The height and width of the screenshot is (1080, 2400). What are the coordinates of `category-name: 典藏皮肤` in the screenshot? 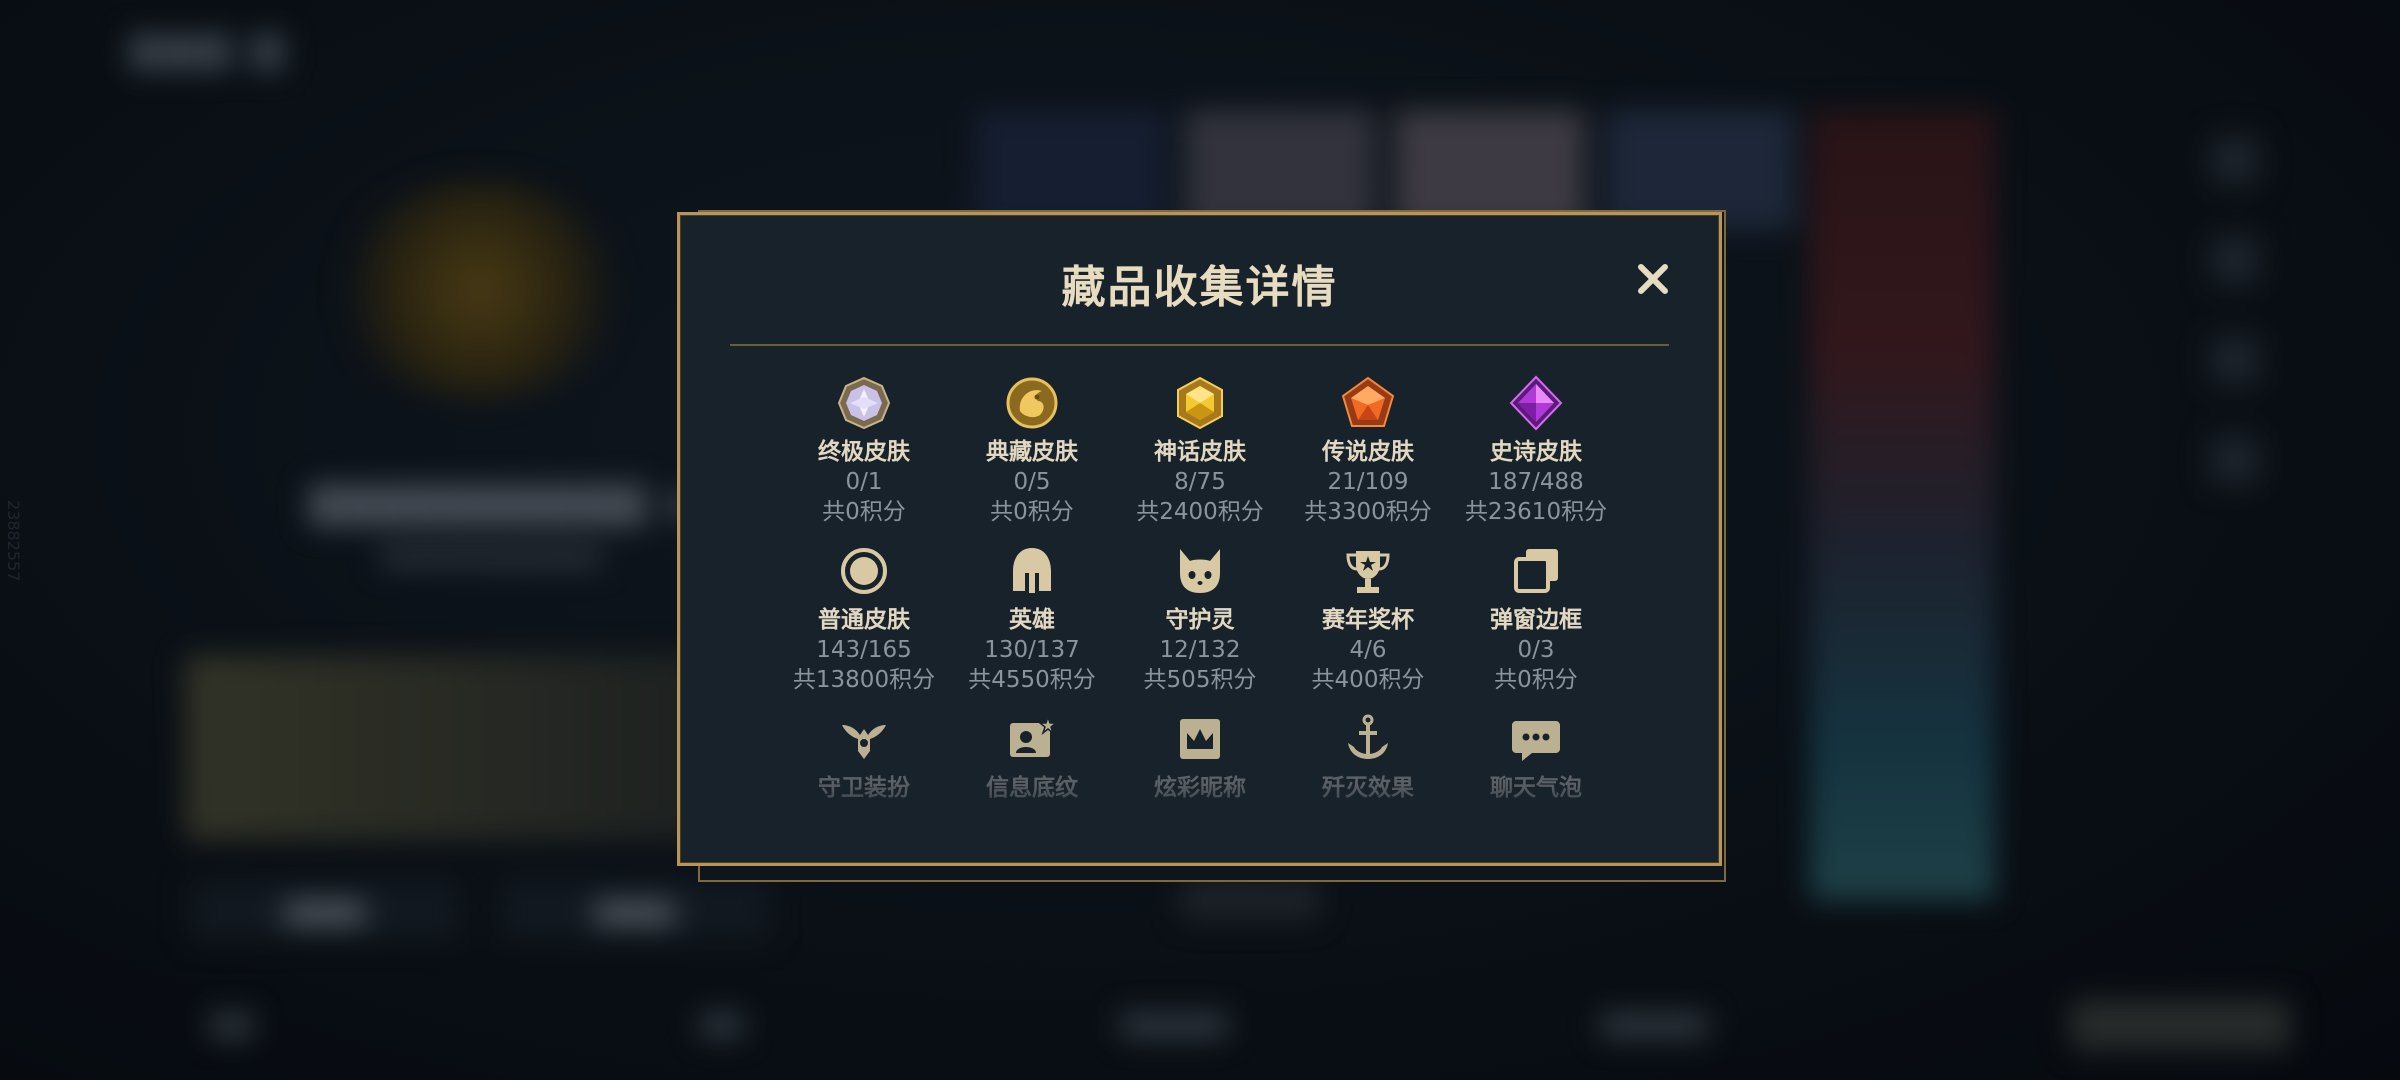 It's located at (1032, 452).